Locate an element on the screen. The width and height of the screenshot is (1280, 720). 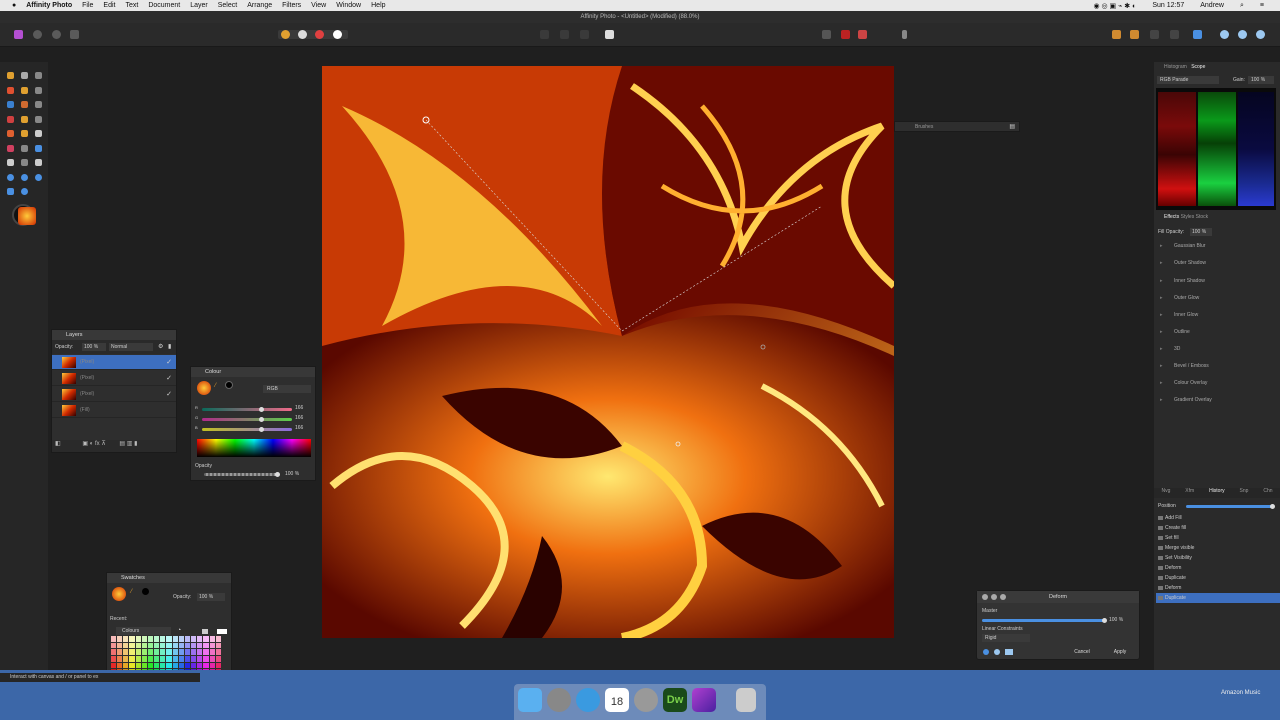
fill-swatch-icon is located at coordinates (27, 216).